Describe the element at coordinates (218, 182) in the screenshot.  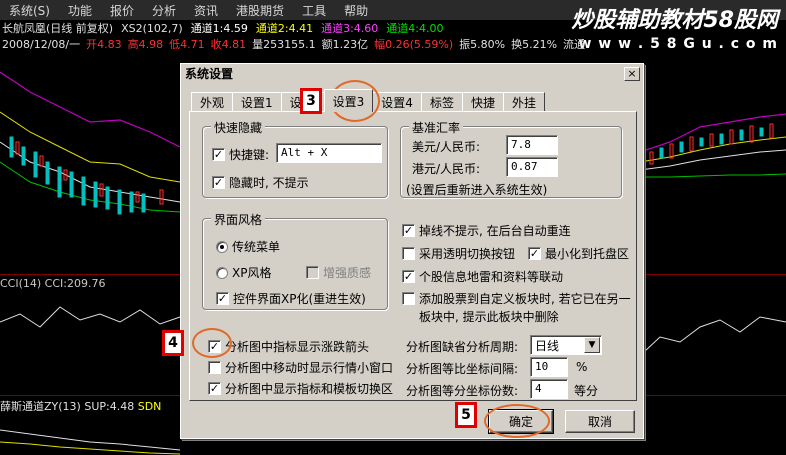
I see `hide-no-prompt-checkbox: ✓` at that location.